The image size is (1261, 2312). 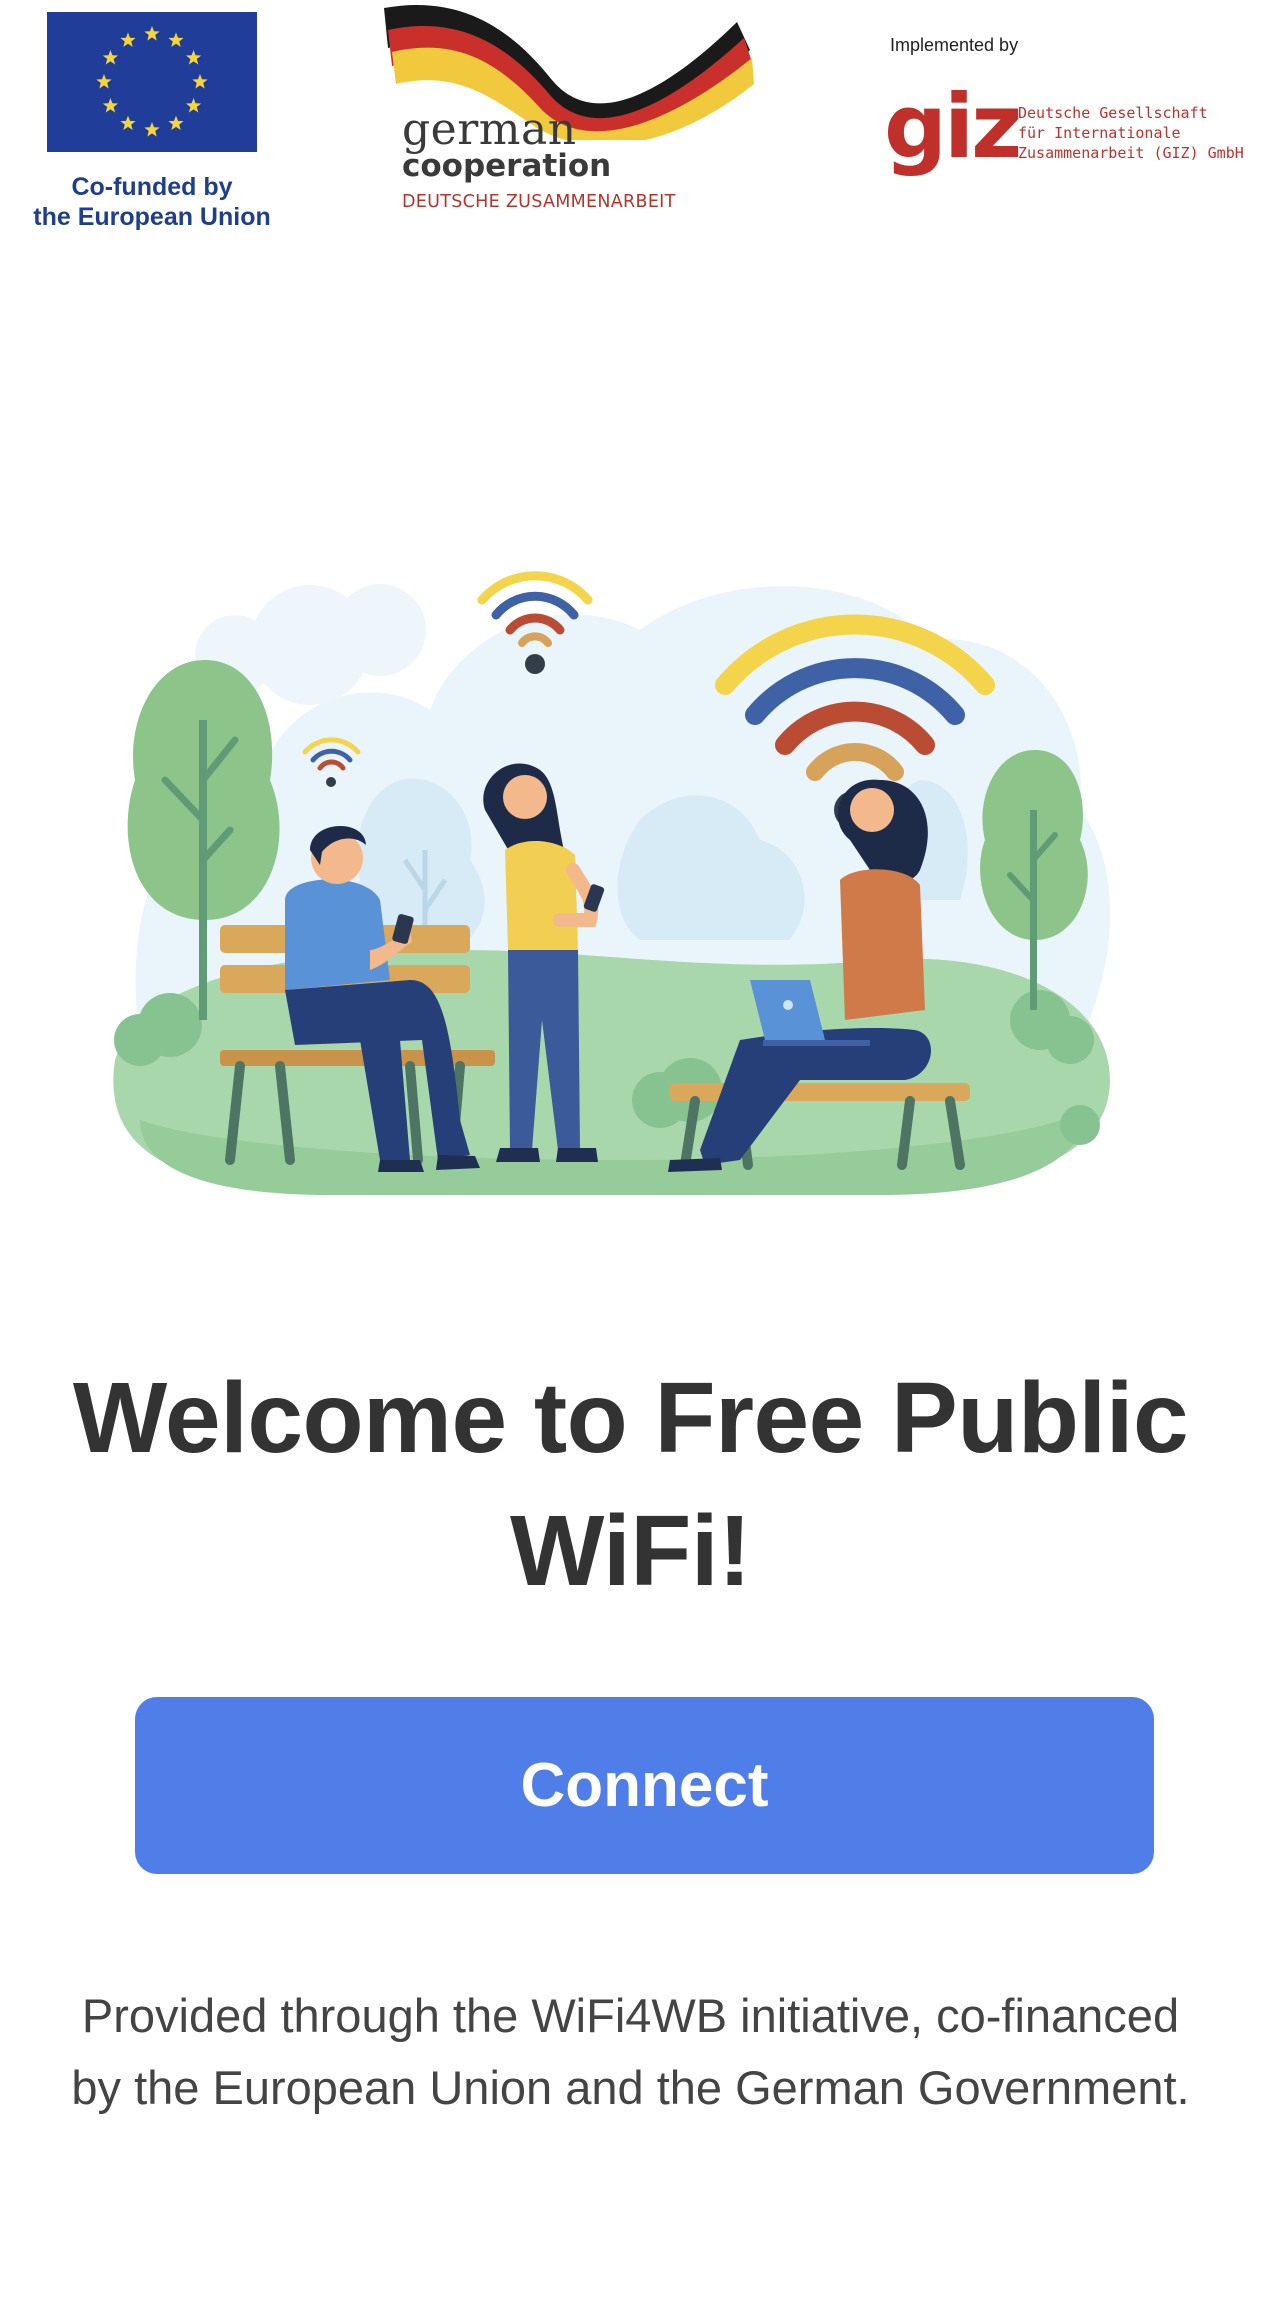 I want to click on eu-caption: Co-funded by the European Union, so click(x=152, y=202).